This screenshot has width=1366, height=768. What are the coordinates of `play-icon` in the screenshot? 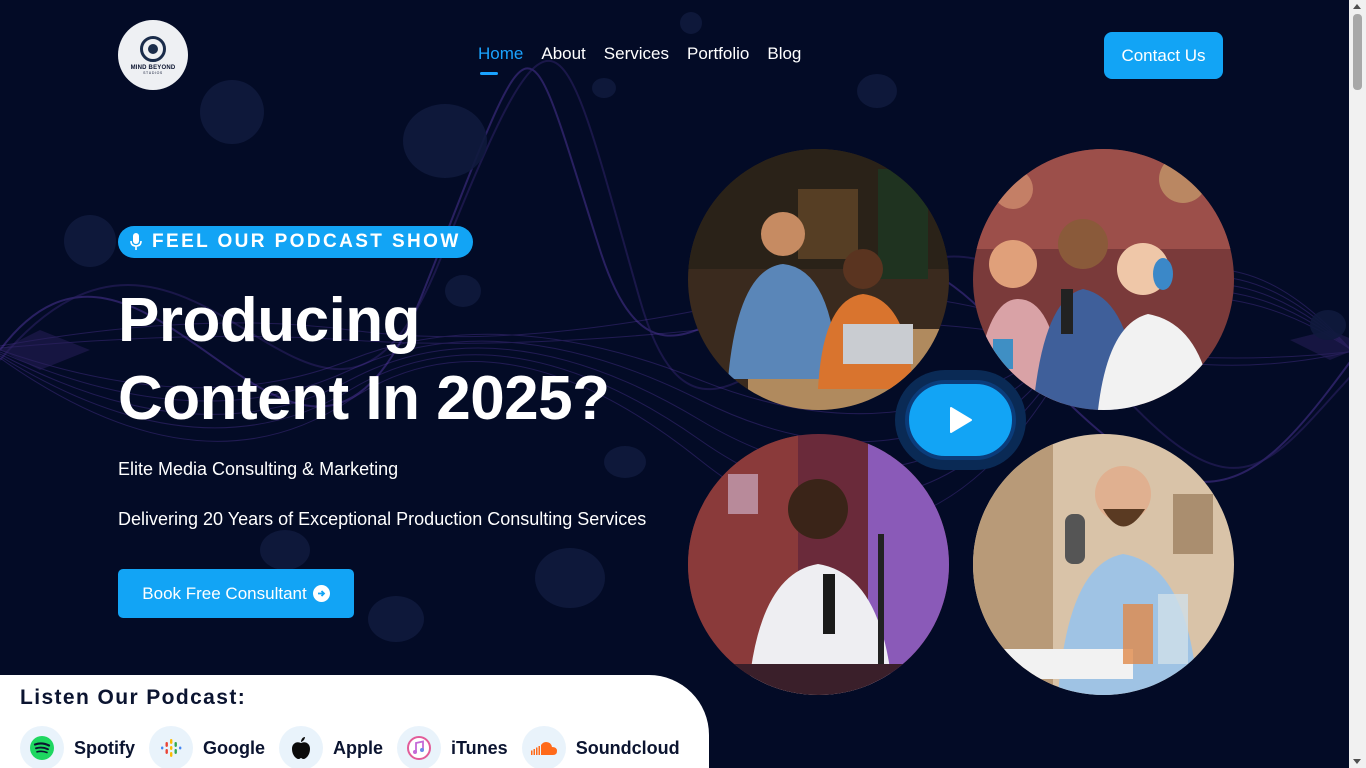 It's located at (960, 420).